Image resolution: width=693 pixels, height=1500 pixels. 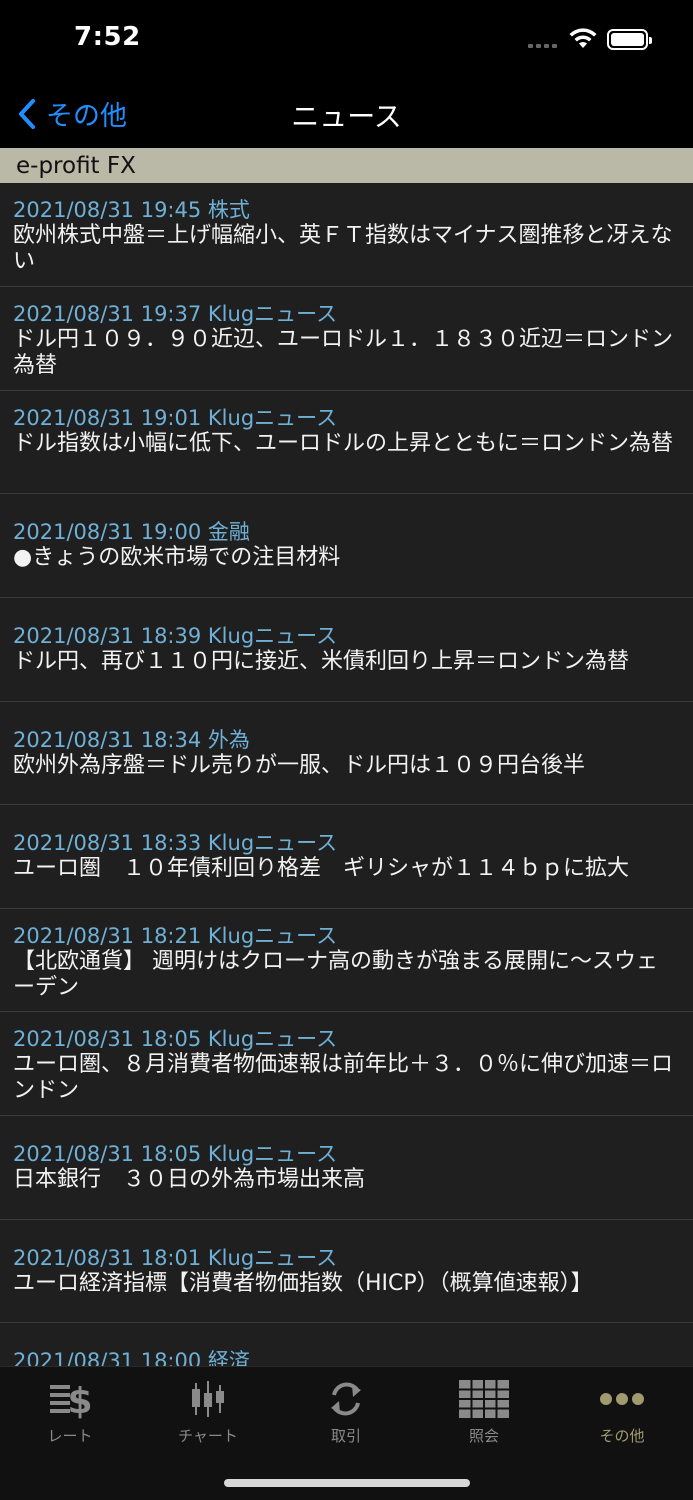 I want to click on trade-icon, so click(x=346, y=1399).